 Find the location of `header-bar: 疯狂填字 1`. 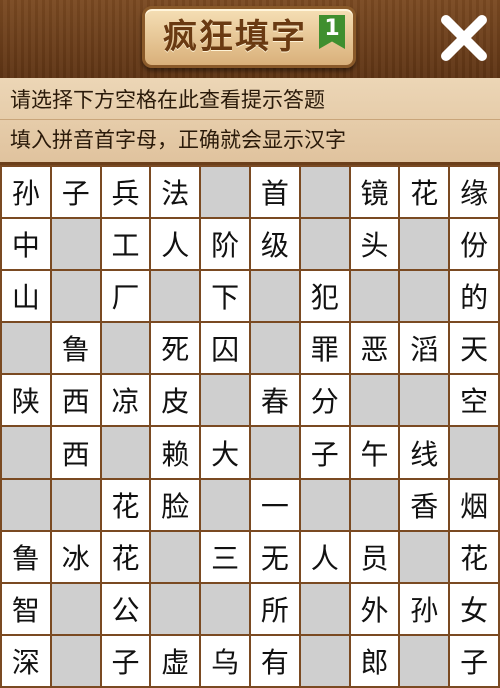

header-bar: 疯狂填字 1 is located at coordinates (250, 39).